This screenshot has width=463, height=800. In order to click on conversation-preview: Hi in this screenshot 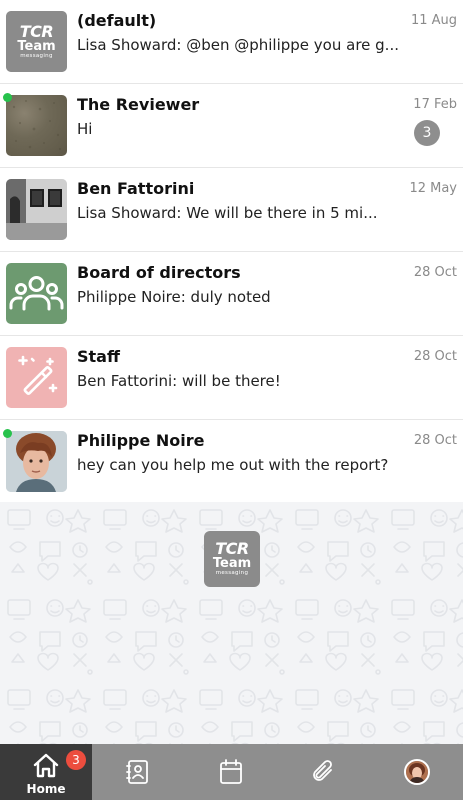, I will do `click(85, 129)`.